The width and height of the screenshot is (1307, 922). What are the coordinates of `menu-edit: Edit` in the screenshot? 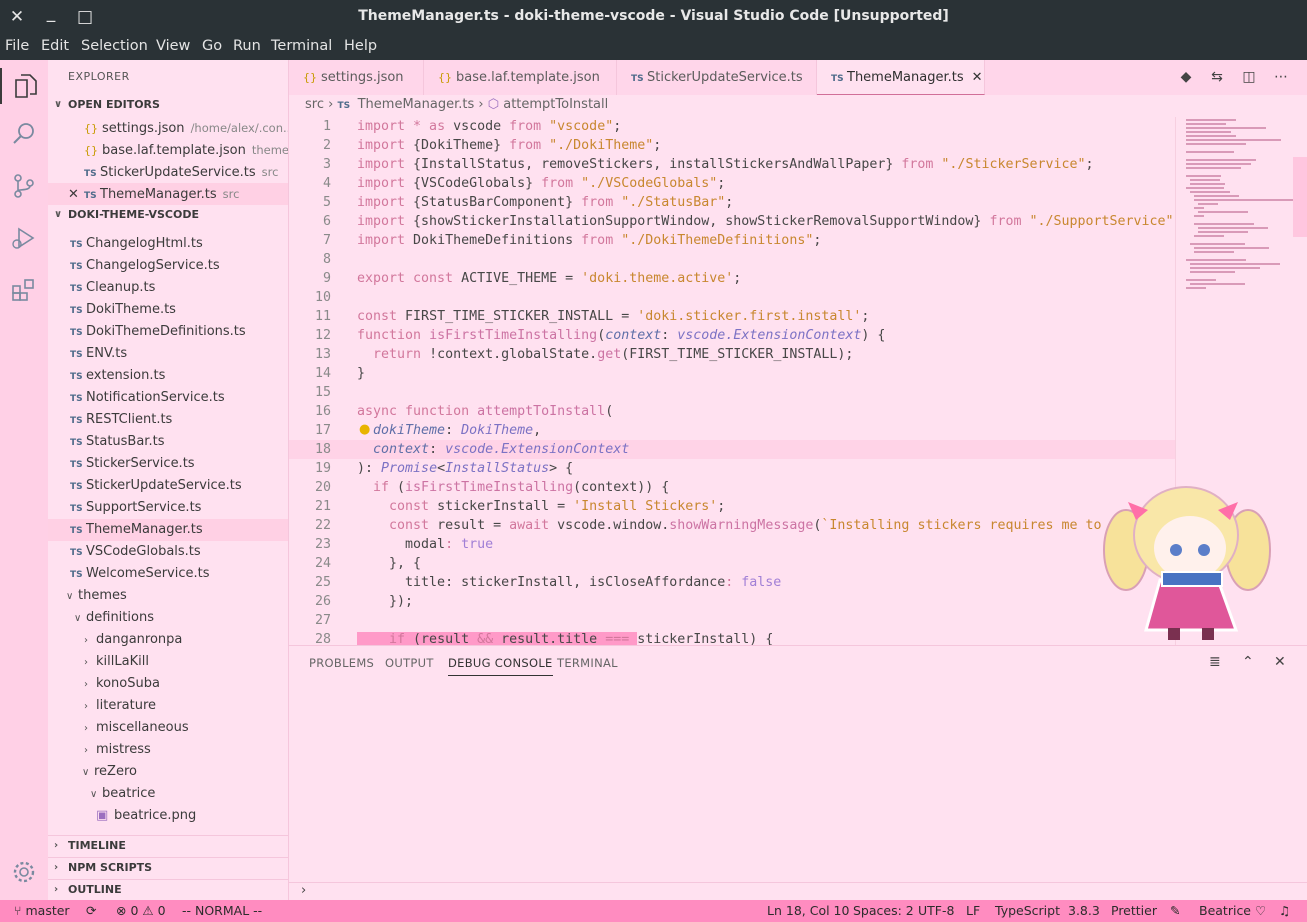 It's located at (55, 46).